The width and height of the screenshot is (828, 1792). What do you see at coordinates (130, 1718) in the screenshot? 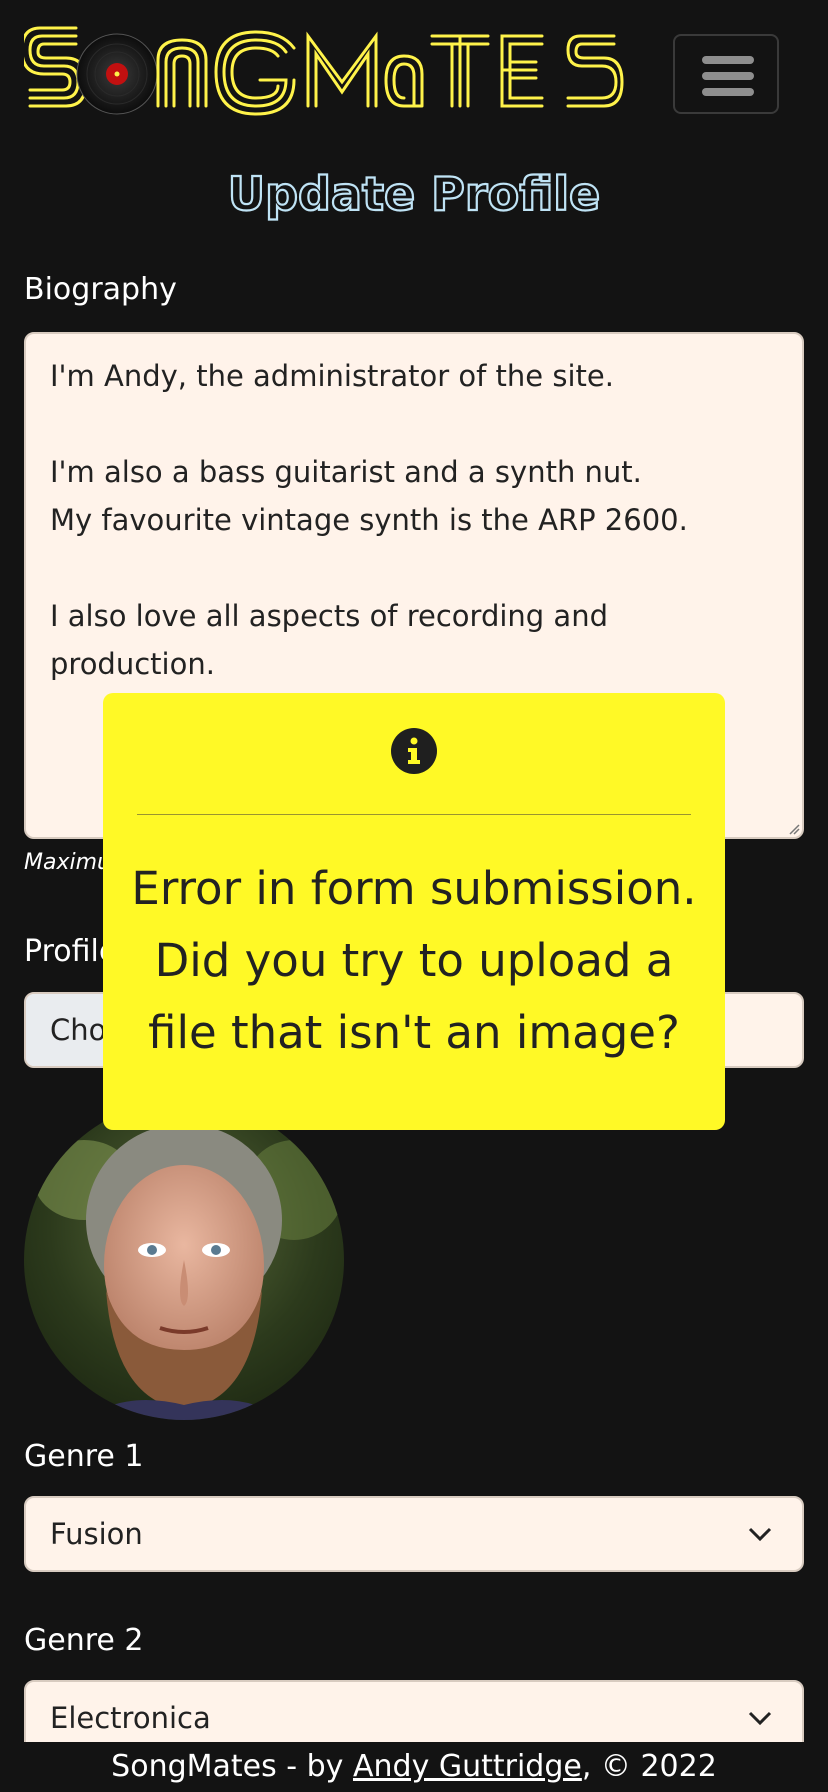
I see `genre2-selected-value: Electronica` at bounding box center [130, 1718].